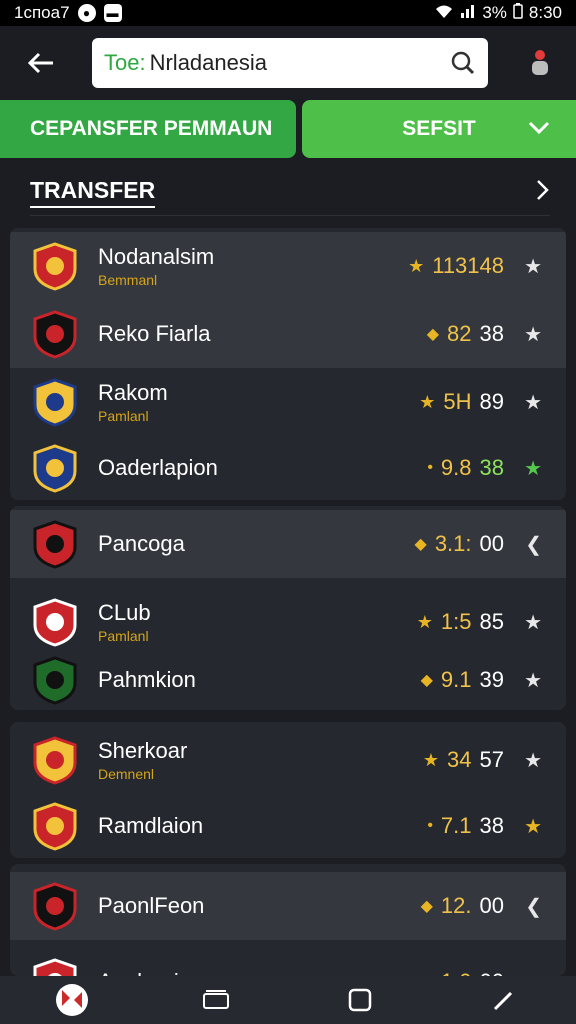 The height and width of the screenshot is (1024, 576). I want to click on player-info: Pancoga, so click(141, 544).